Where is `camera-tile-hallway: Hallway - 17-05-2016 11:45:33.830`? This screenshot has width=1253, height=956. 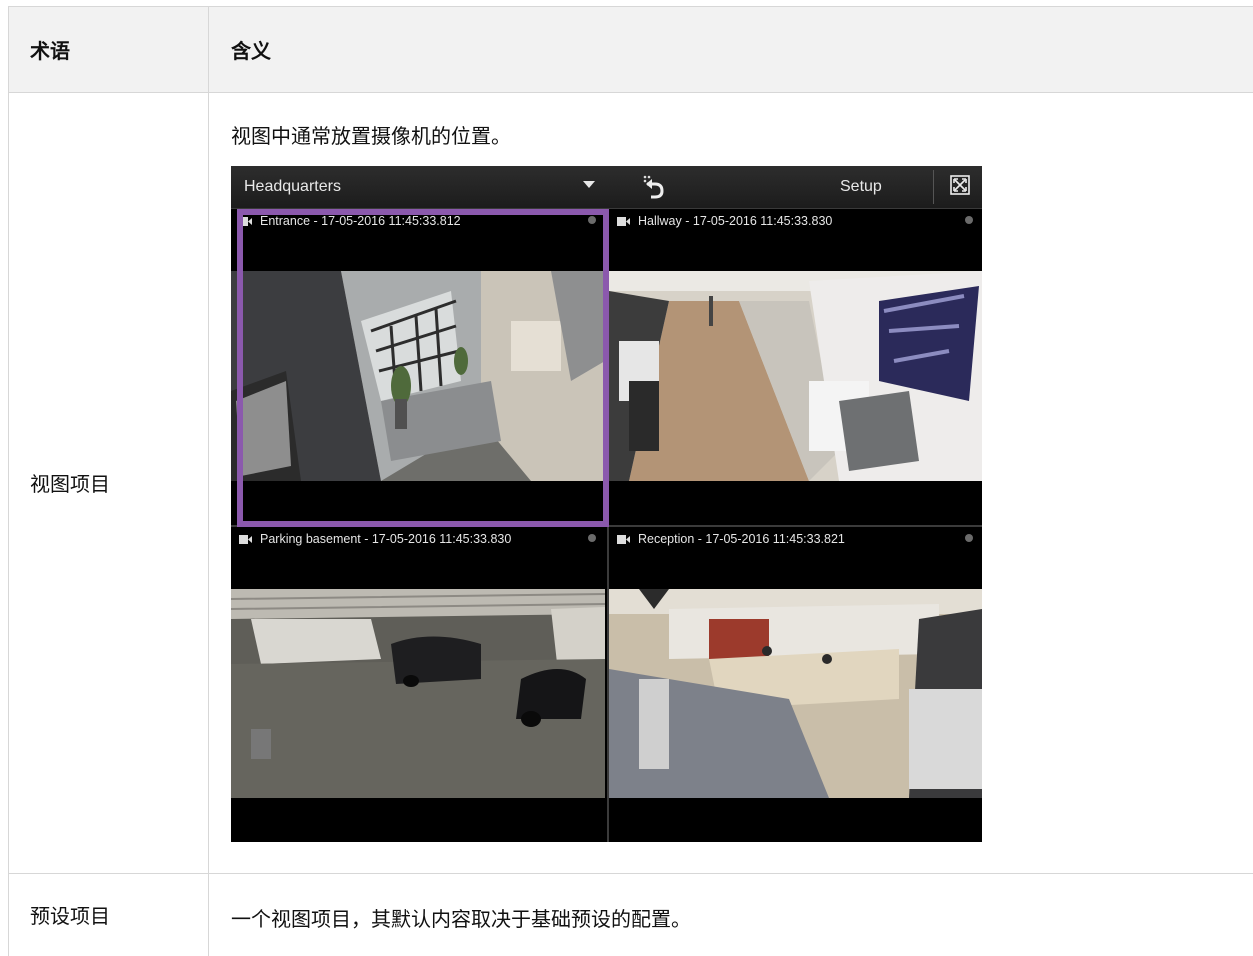 camera-tile-hallway: Hallway - 17-05-2016 11:45:33.830 is located at coordinates (795, 367).